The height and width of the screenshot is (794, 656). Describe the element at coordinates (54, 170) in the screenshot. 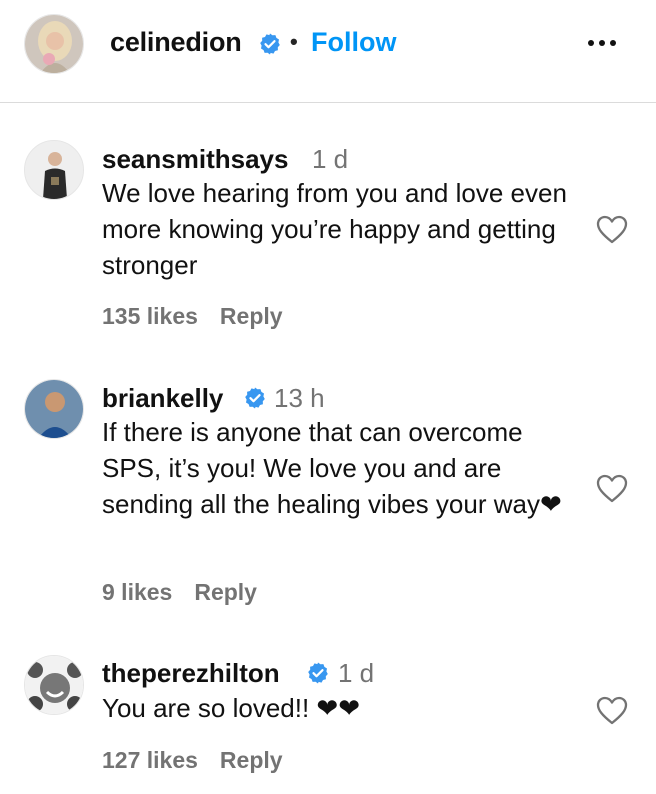

I see `seansmithsays-avatar` at that location.